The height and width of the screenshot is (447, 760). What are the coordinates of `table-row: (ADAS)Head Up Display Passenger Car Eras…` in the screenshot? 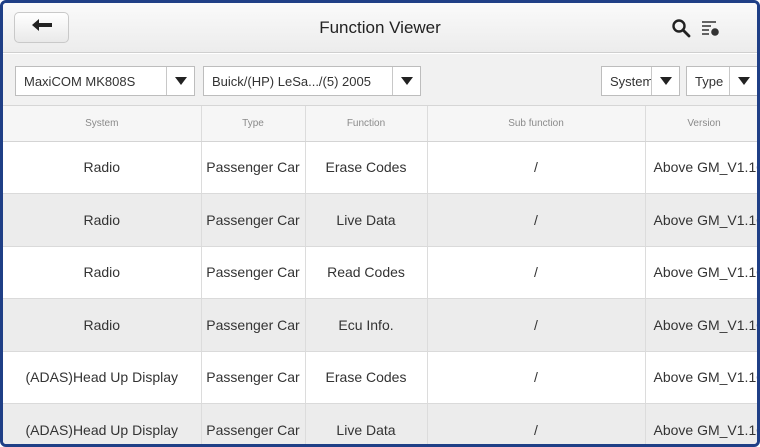 It's located at (380, 377).